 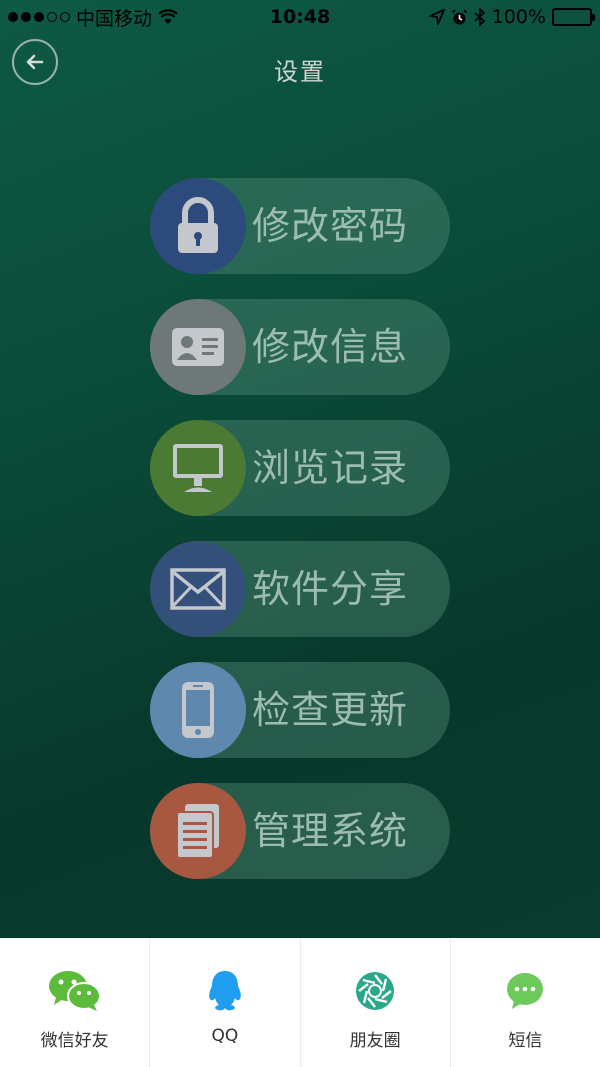 What do you see at coordinates (479, 17) in the screenshot?
I see `bluetooth-icon` at bounding box center [479, 17].